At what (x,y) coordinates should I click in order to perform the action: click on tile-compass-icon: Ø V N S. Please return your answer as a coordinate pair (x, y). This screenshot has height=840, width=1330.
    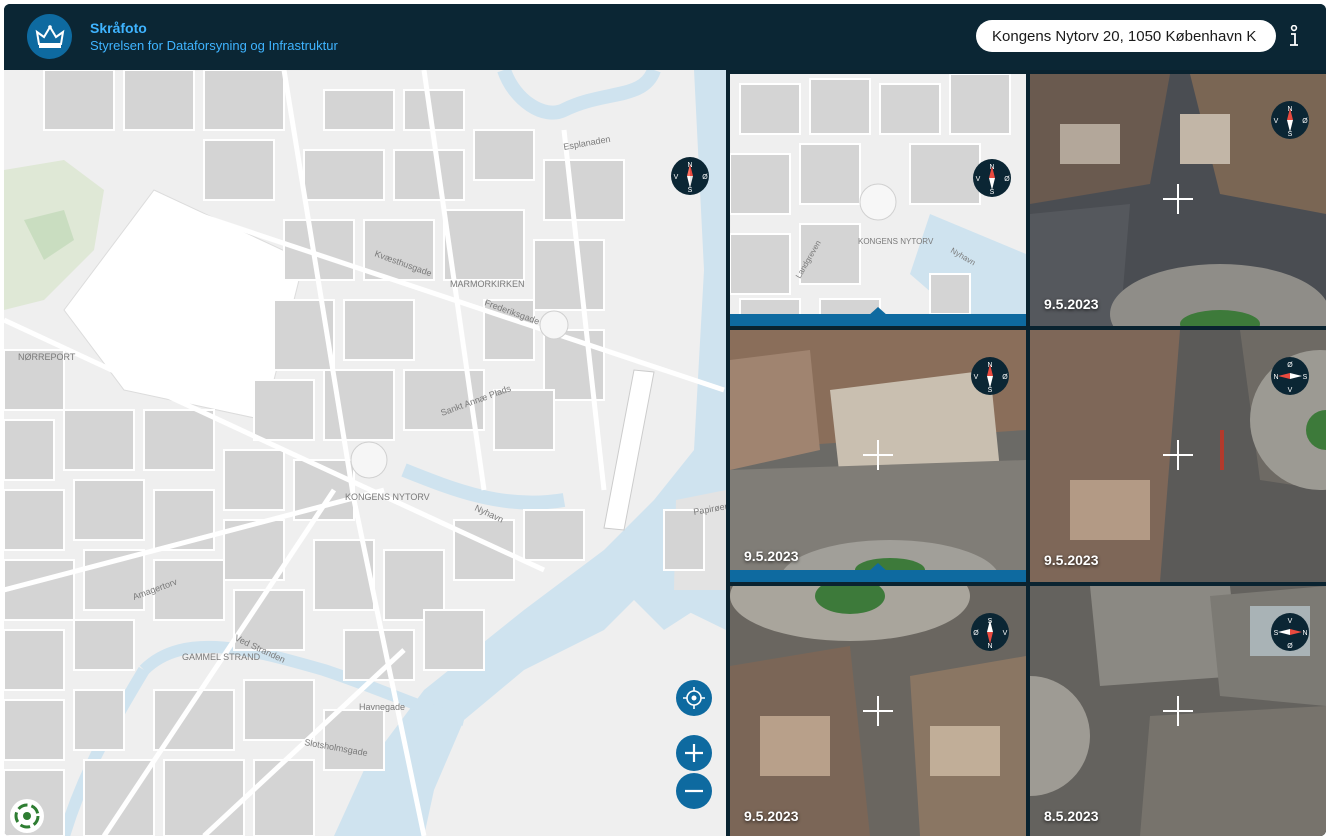
    Looking at the image, I should click on (1290, 378).